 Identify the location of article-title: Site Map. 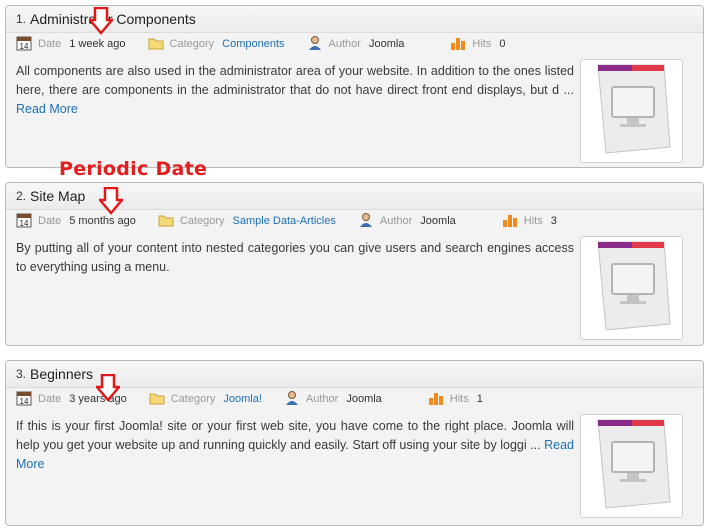
(57, 196).